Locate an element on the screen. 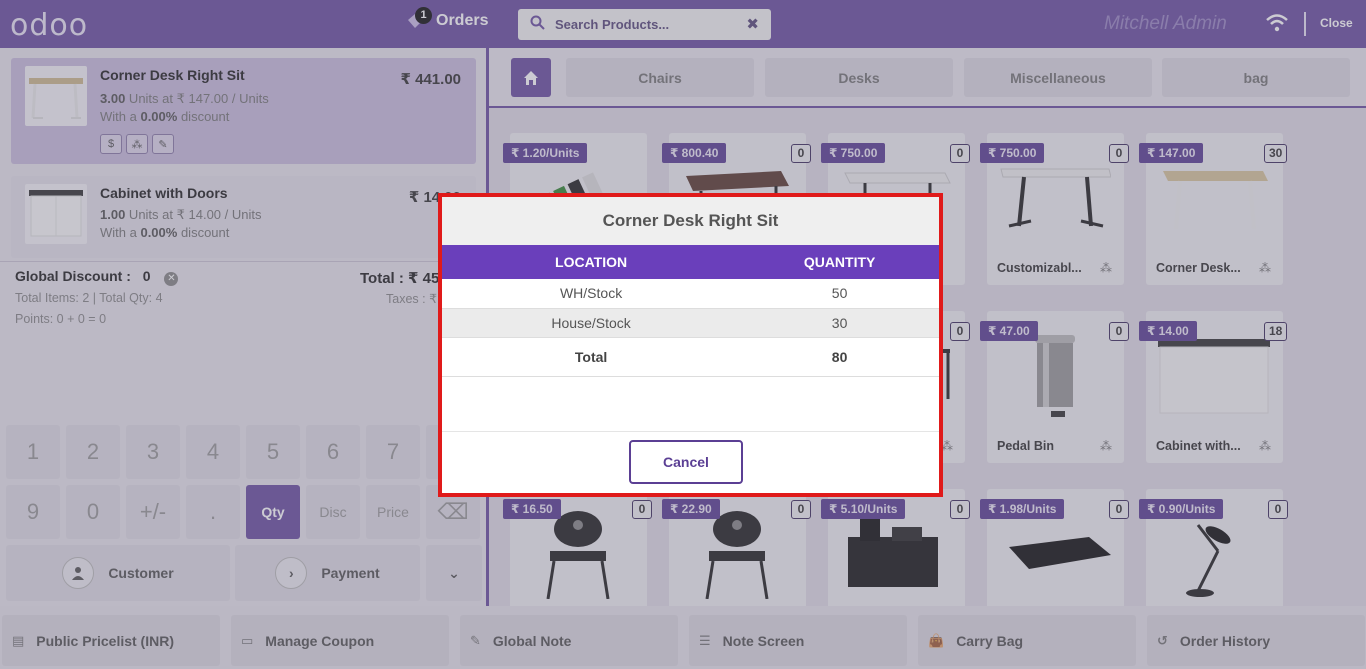 This screenshot has width=1366, height=669. quantity-cell: 30 is located at coordinates (839, 323).